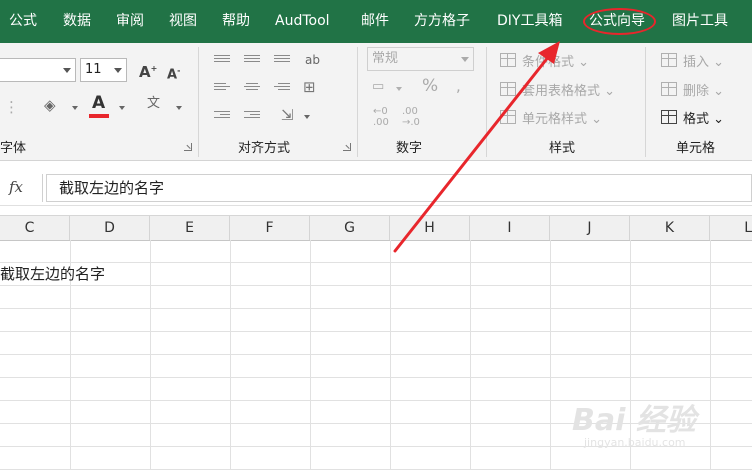  Describe the element at coordinates (474, 151) in the screenshot. I see `arrow-shaft` at that location.